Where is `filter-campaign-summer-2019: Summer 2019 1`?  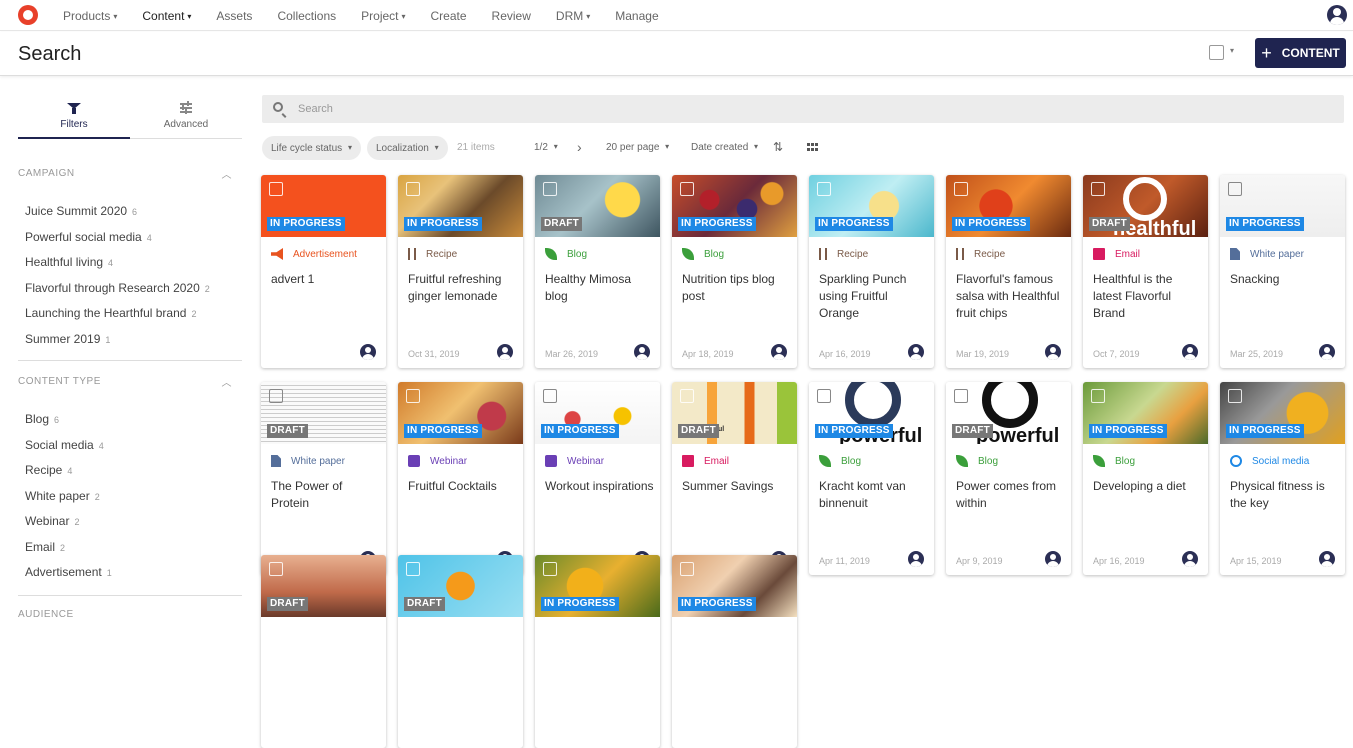 filter-campaign-summer-2019: Summer 2019 1 is located at coordinates (130, 340).